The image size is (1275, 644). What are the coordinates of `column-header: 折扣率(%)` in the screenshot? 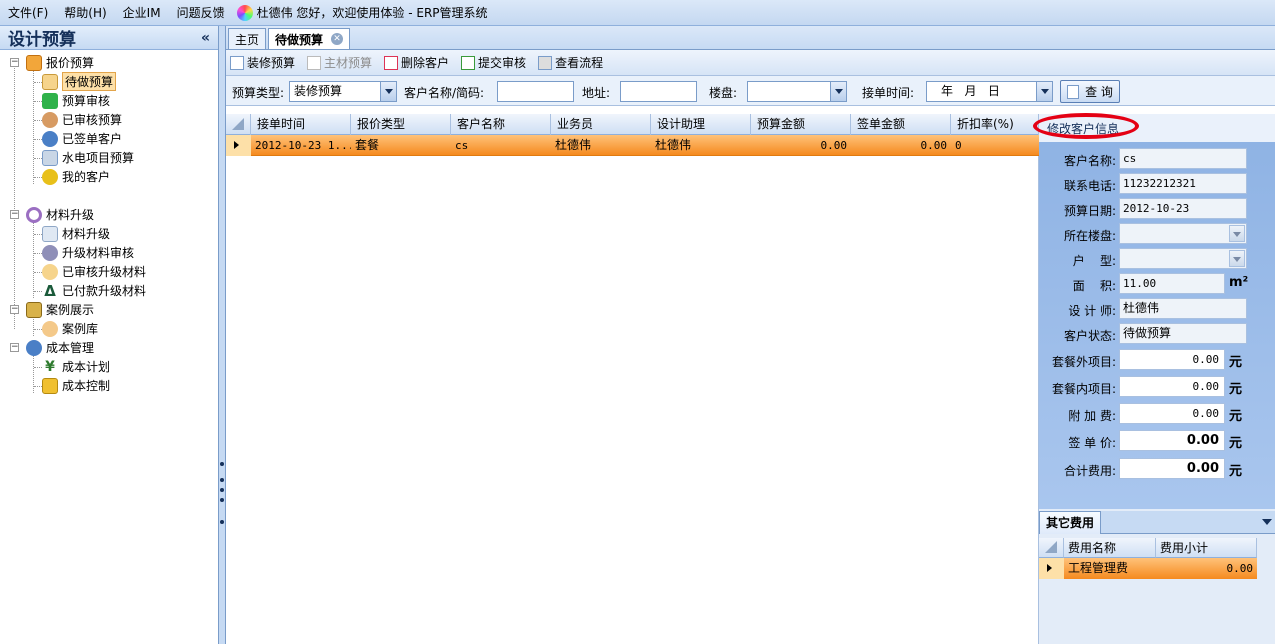 It's located at (995, 124).